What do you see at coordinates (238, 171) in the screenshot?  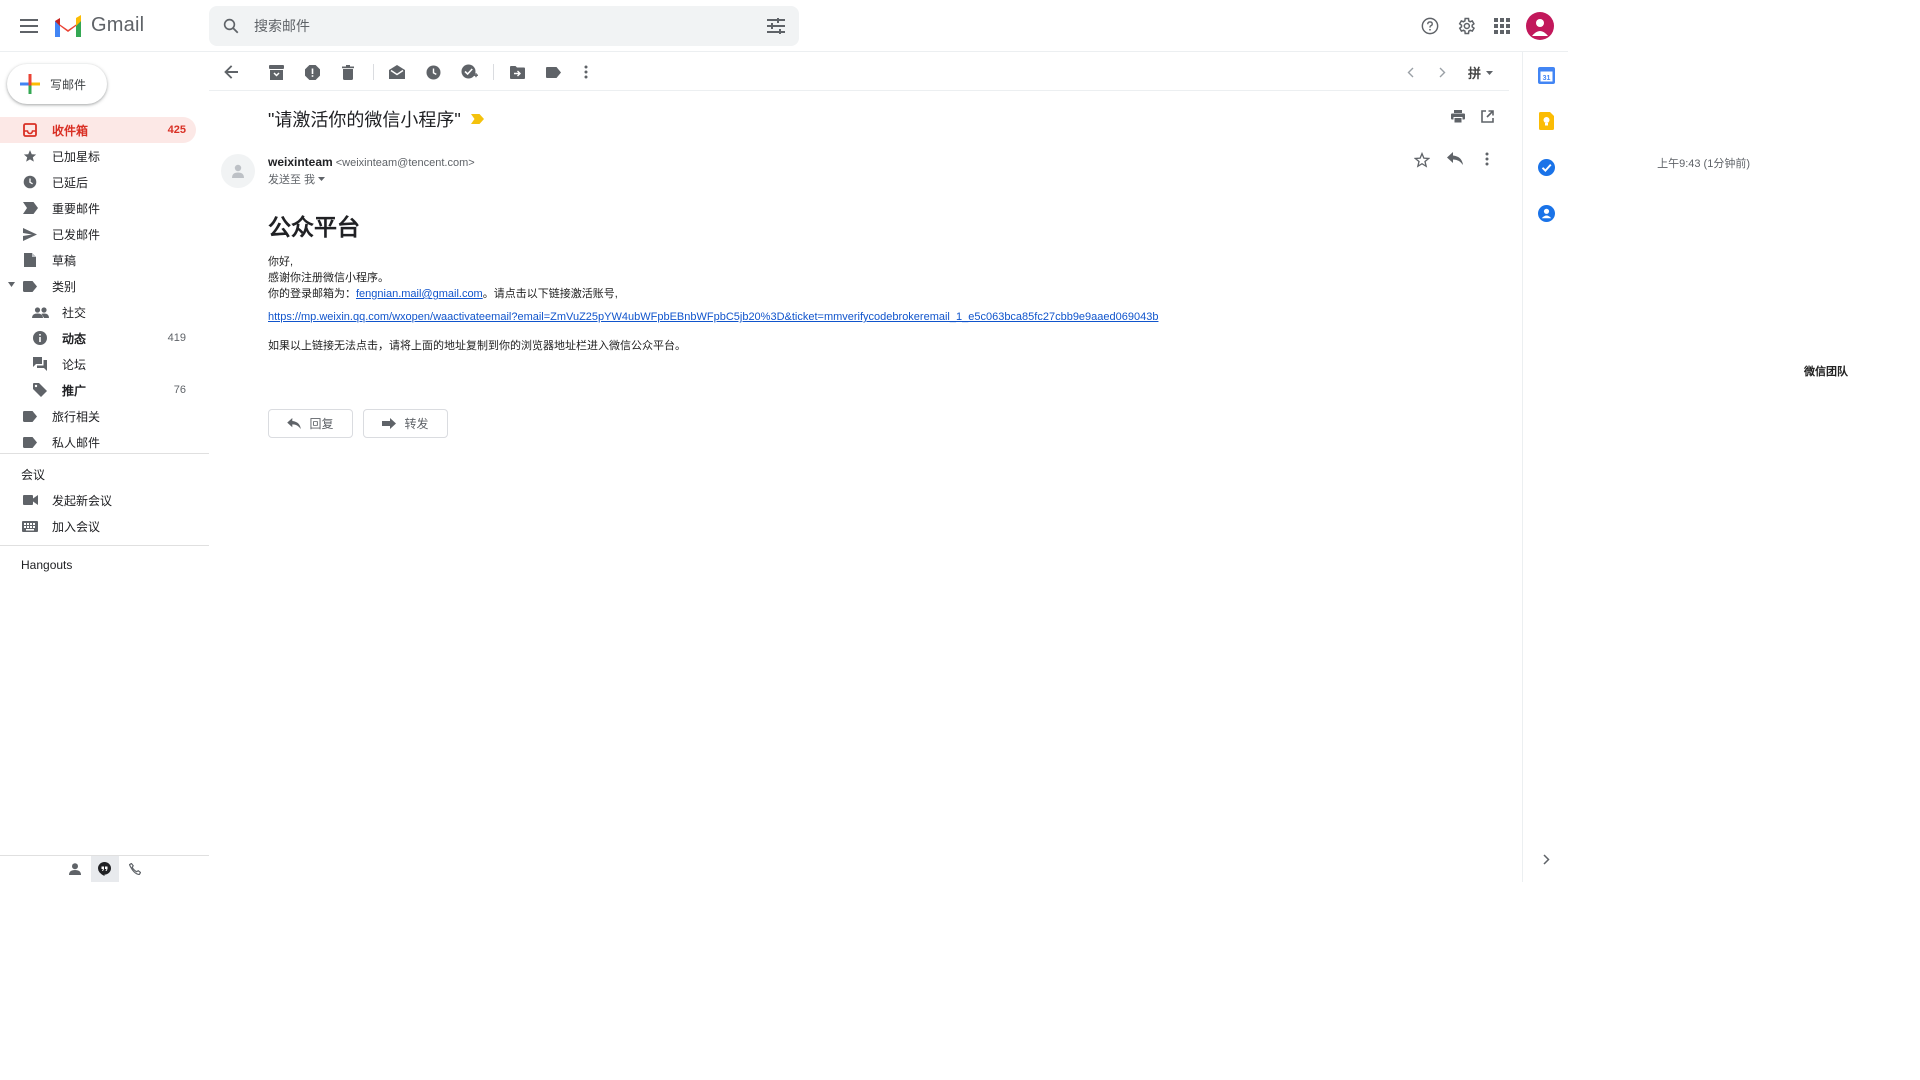 I see `sender-avatar` at bounding box center [238, 171].